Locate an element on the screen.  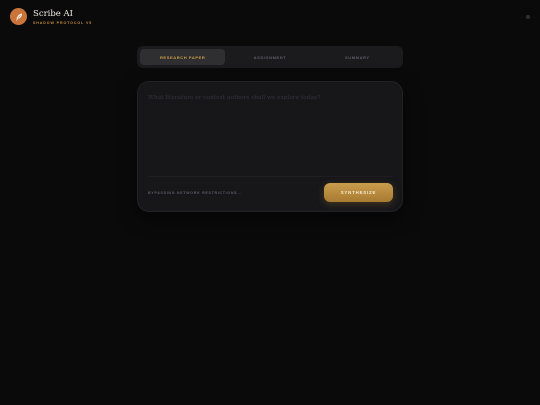
tab-research-paper: RESEARCH PAPER is located at coordinates (183, 57).